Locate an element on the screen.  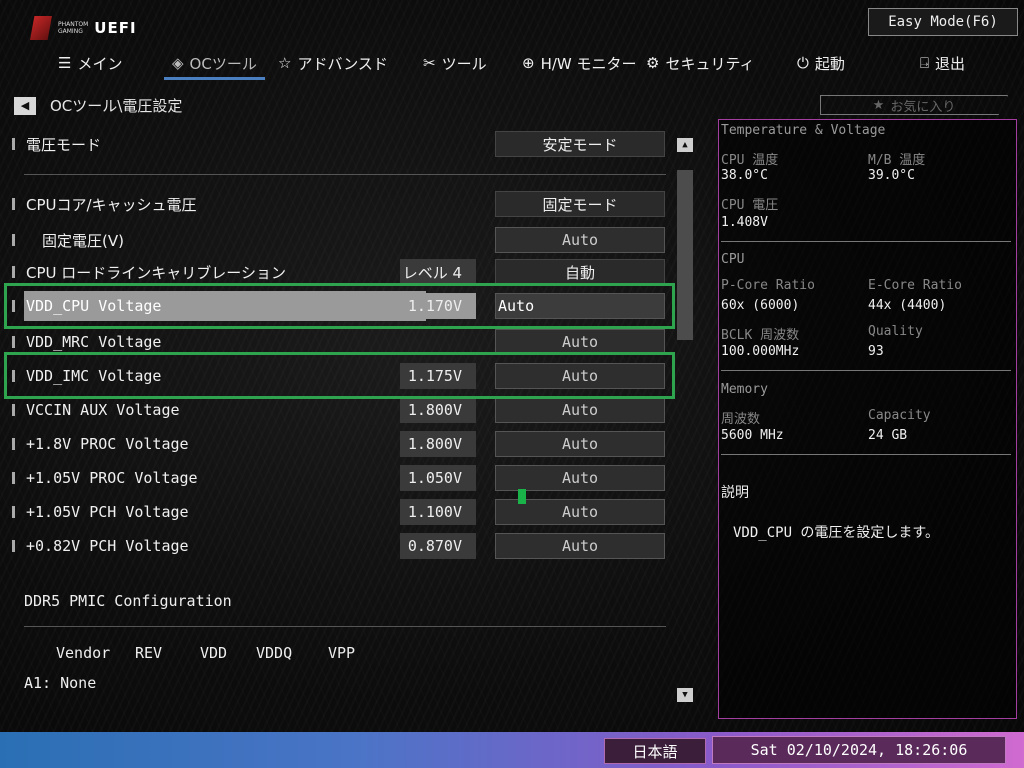
panel-section-title: CPU is located at coordinates (733, 259).